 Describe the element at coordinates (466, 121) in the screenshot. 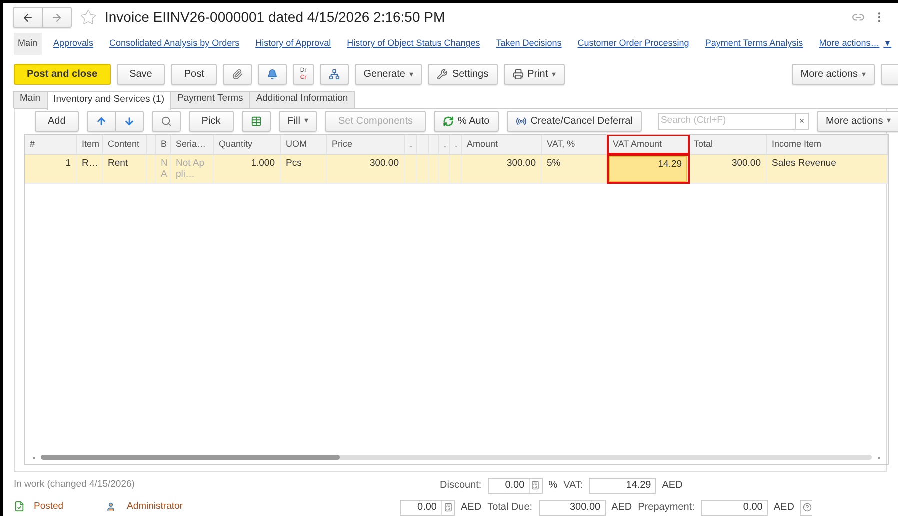

I see `auto-percent-button: % Auto` at that location.